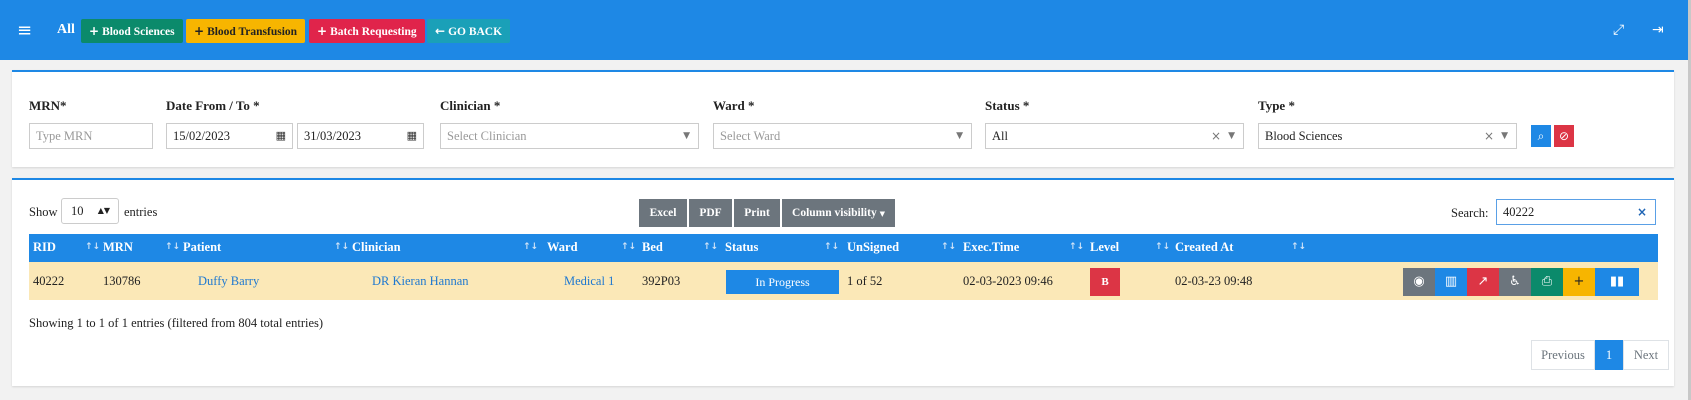  Describe the element at coordinates (332, 136) in the screenshot. I see `date-to-value: 31/03/2023` at that location.